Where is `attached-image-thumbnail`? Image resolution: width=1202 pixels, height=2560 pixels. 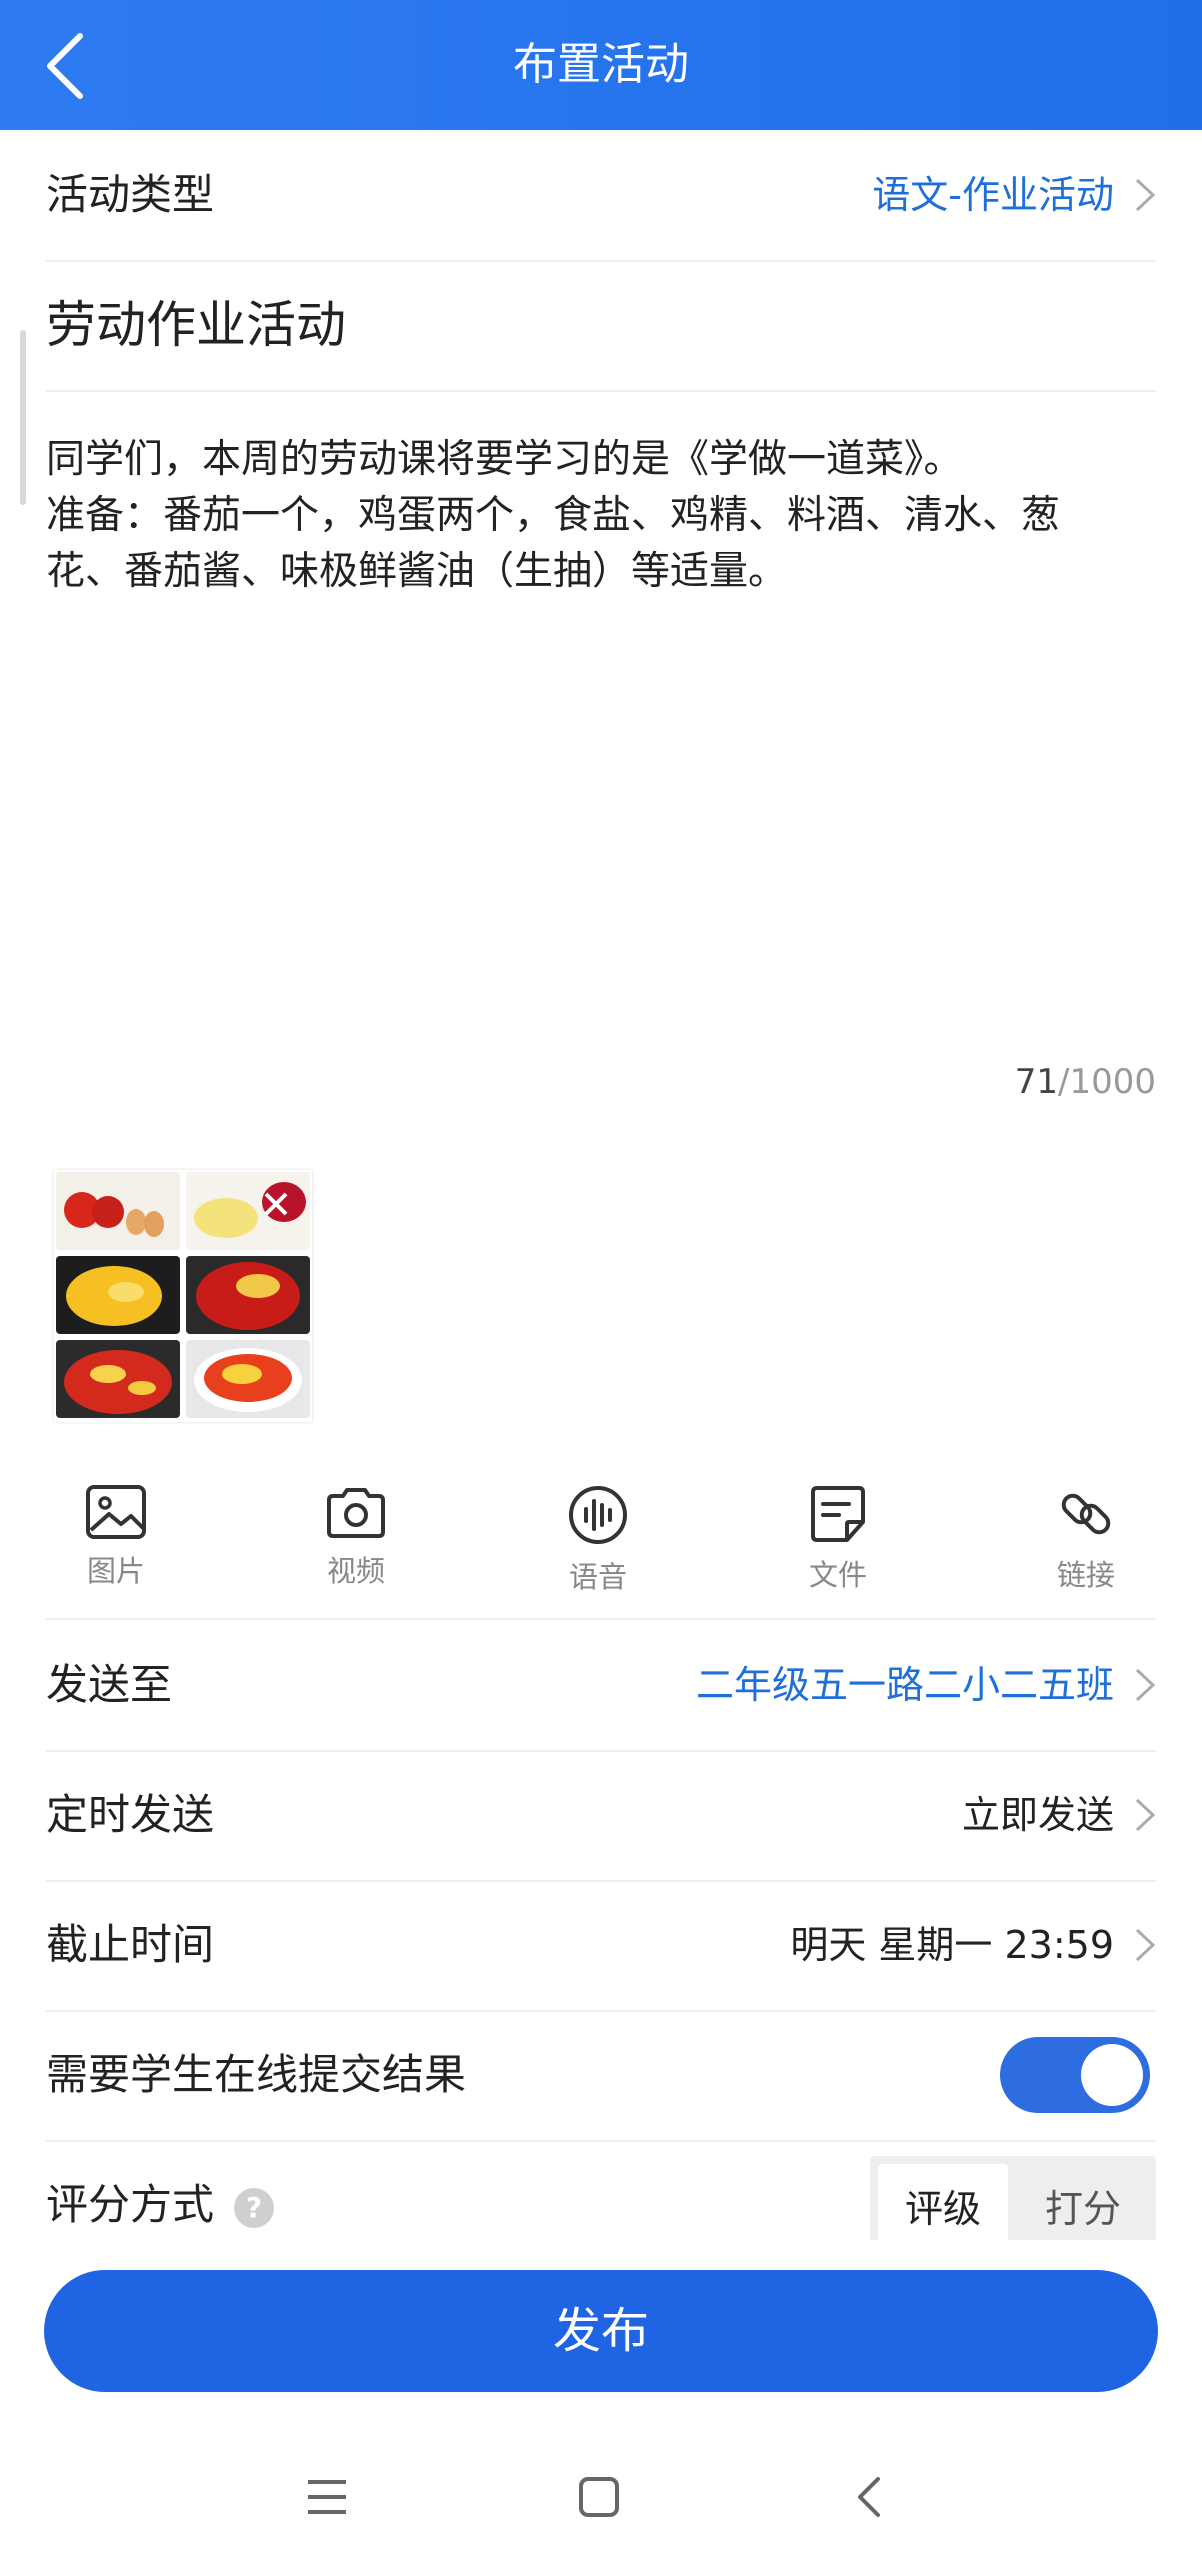
attached-image-thumbnail is located at coordinates (183, 1296).